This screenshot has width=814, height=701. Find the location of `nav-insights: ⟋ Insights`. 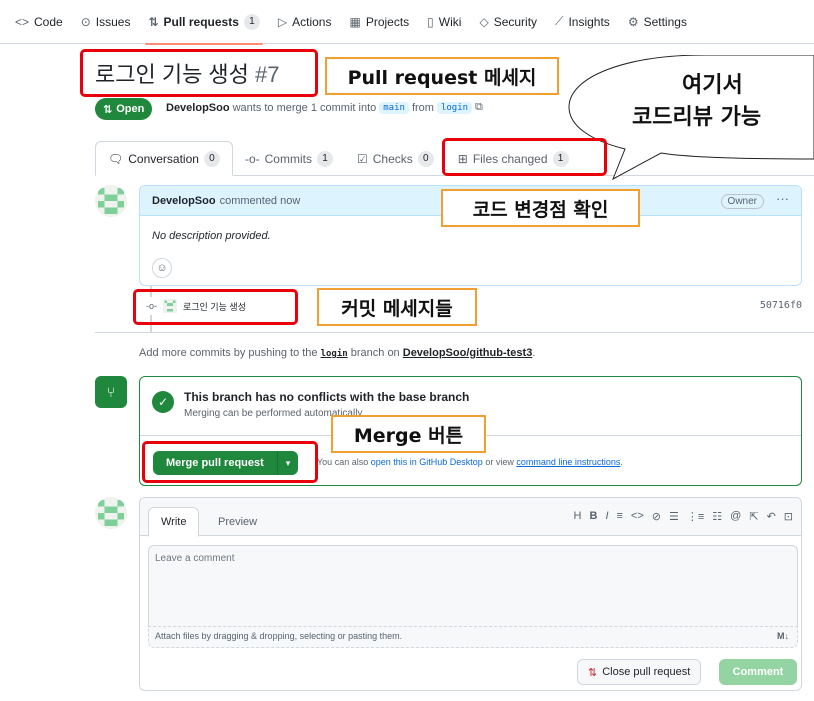

nav-insights: ⟋ Insights is located at coordinates (582, 22).